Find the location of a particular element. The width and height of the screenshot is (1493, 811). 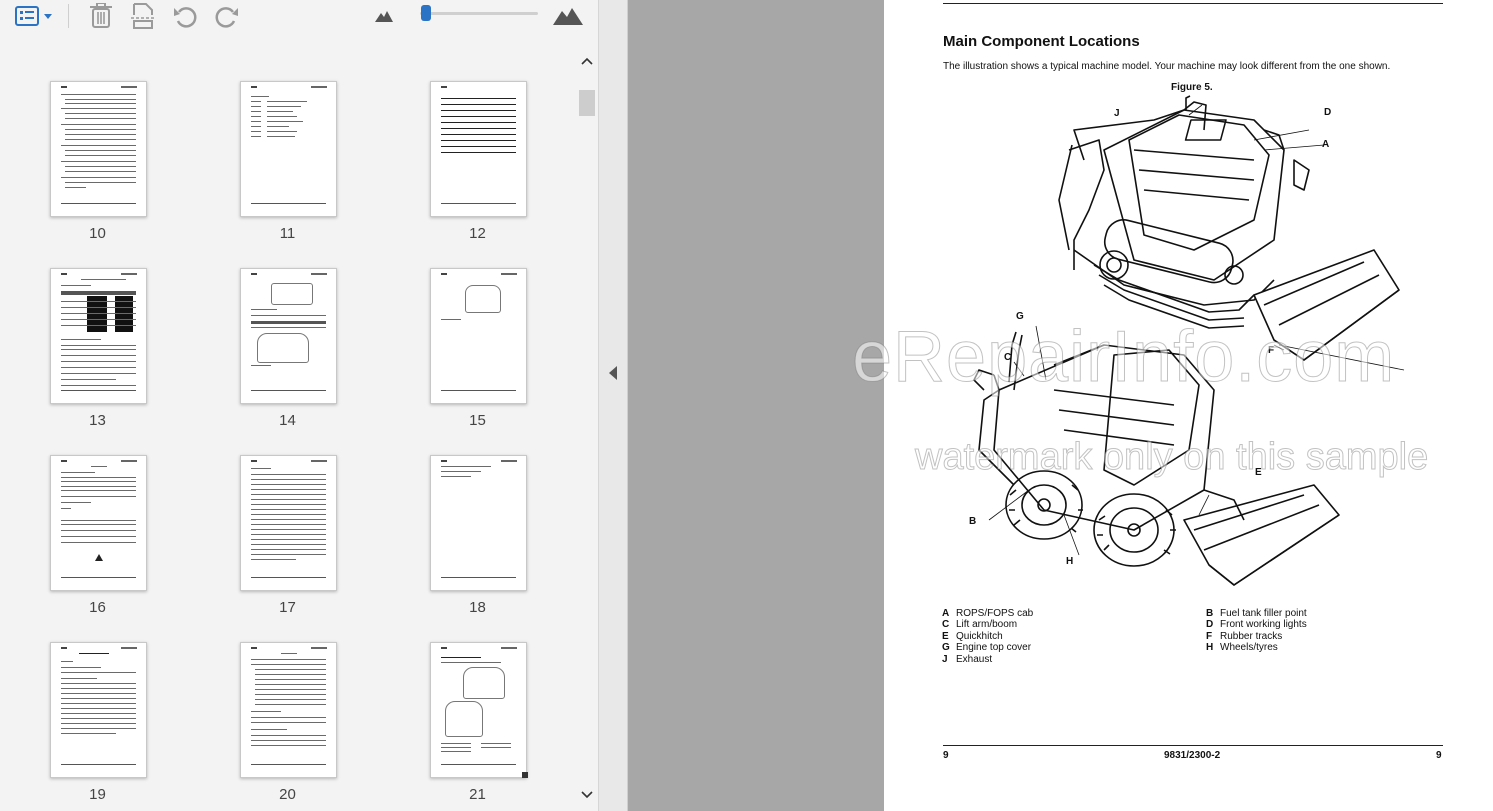

legend-item: E Quickhitch is located at coordinates (972, 636).